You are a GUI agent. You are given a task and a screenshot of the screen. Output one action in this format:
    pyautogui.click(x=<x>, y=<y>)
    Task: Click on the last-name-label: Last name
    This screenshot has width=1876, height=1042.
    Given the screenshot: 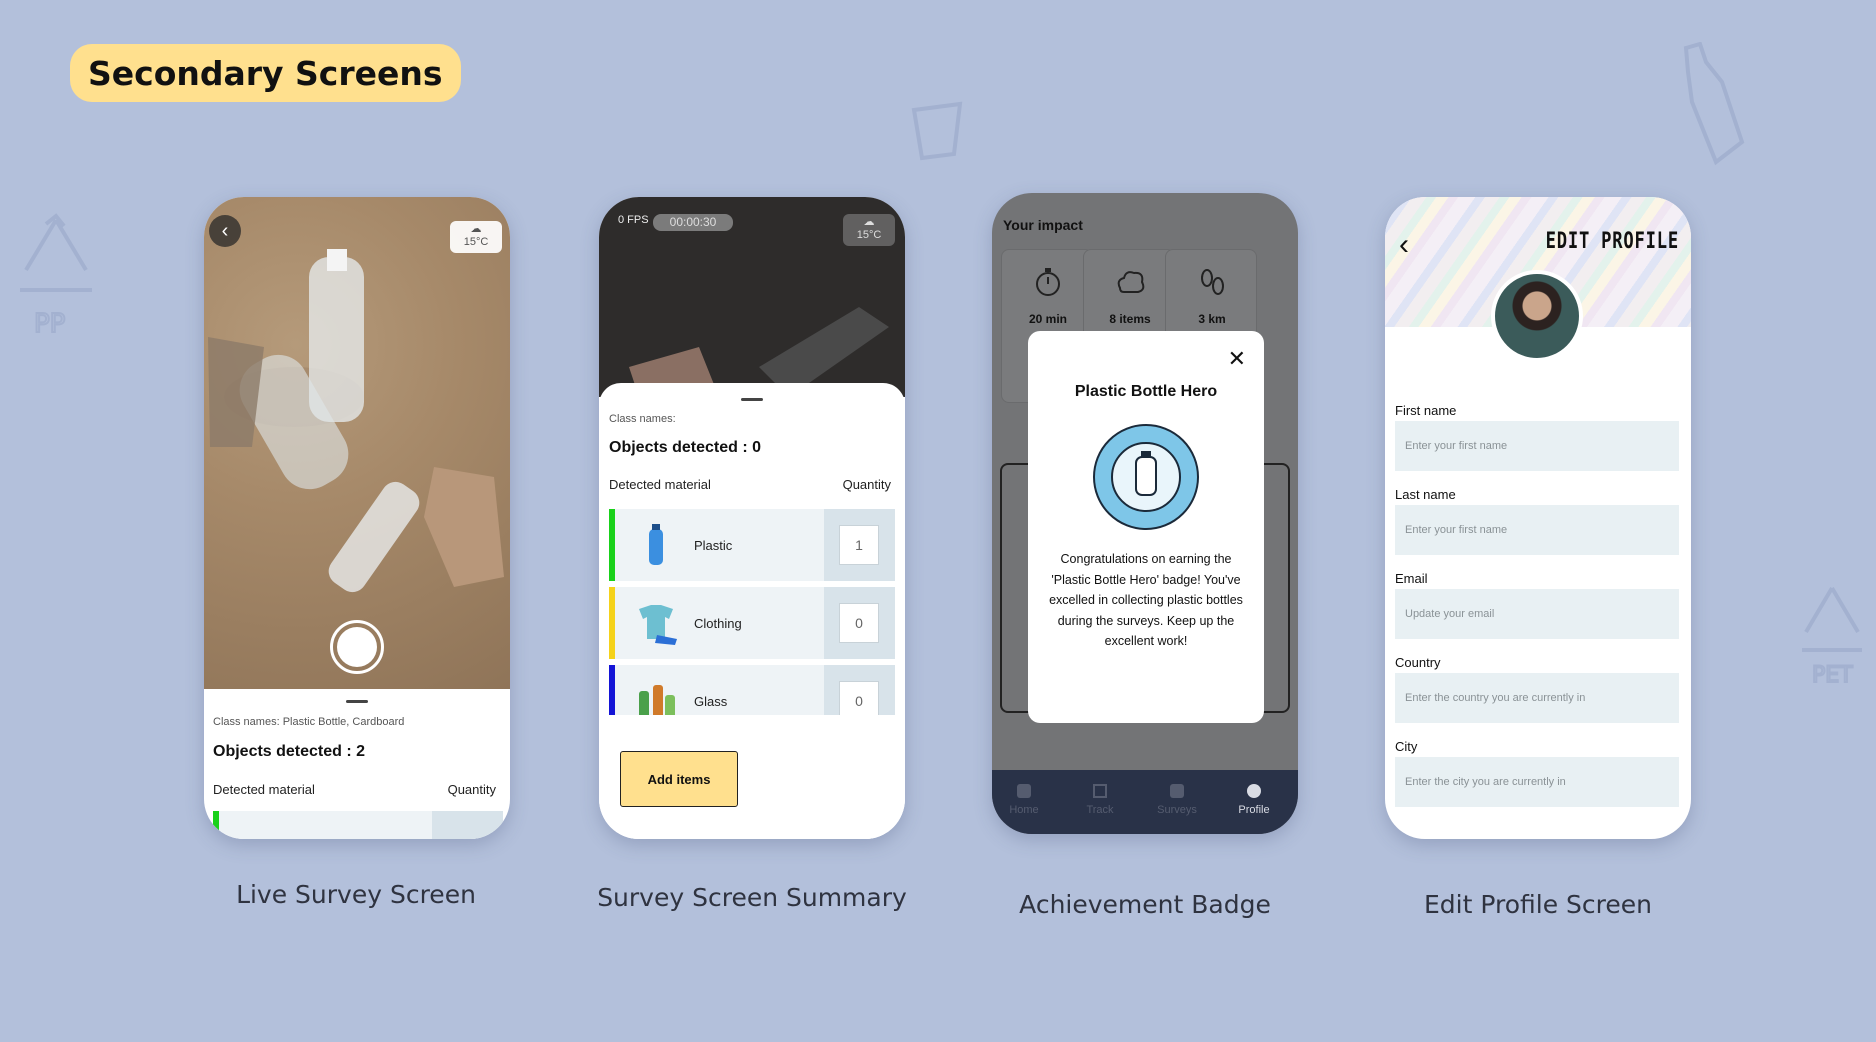 What is the action you would take?
    pyautogui.click(x=1425, y=494)
    